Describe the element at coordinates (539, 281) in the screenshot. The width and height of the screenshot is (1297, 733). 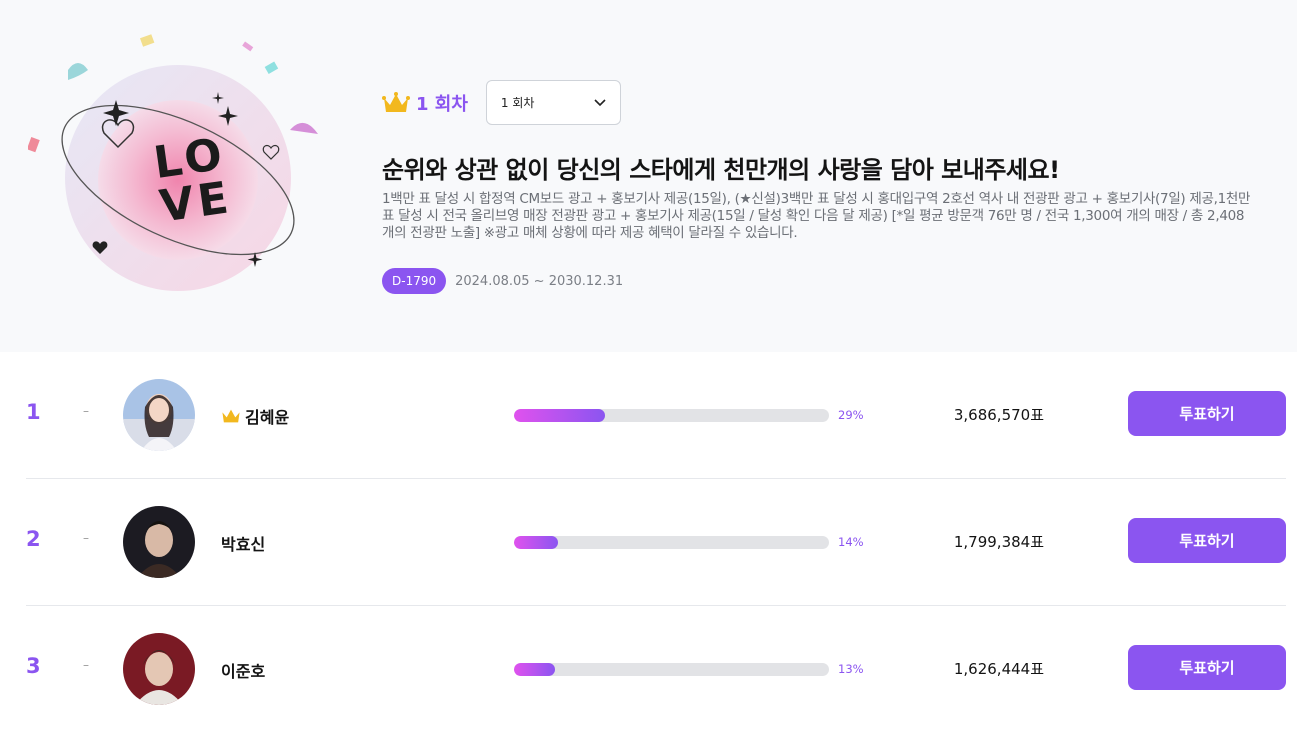
I see `event-period: 2024.08.05 ~ 2030.12.31` at that location.